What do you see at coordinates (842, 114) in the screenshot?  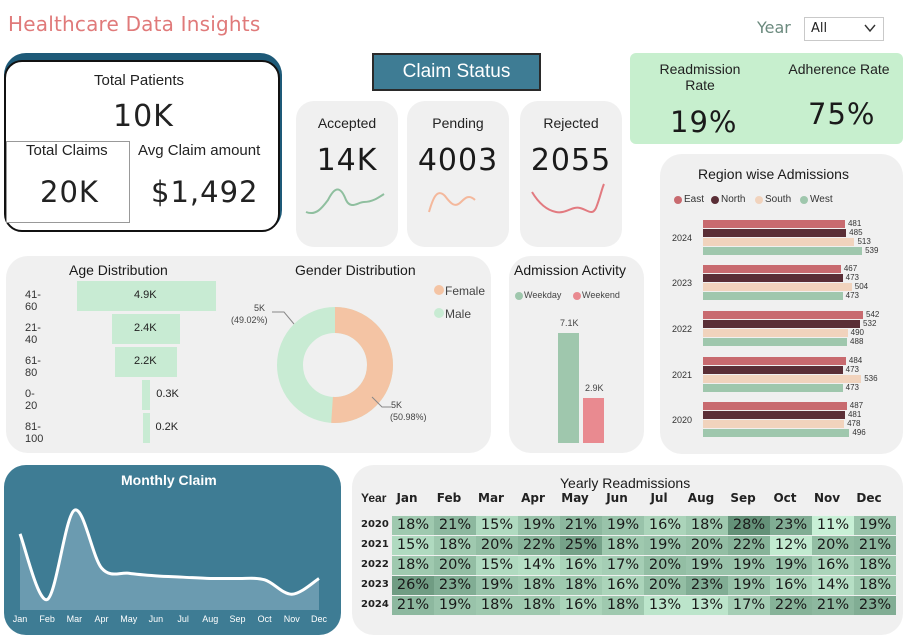 I see `adherence-rate-value: 75%` at bounding box center [842, 114].